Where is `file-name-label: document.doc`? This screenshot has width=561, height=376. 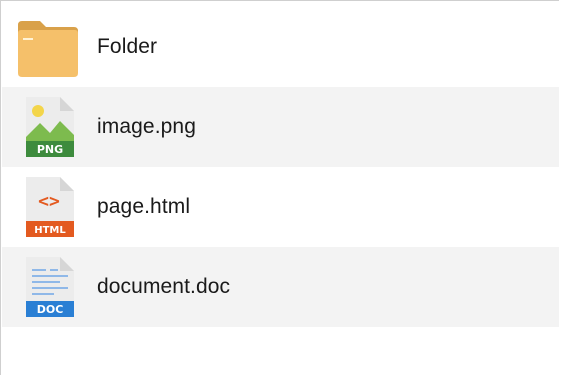 file-name-label: document.doc is located at coordinates (164, 286).